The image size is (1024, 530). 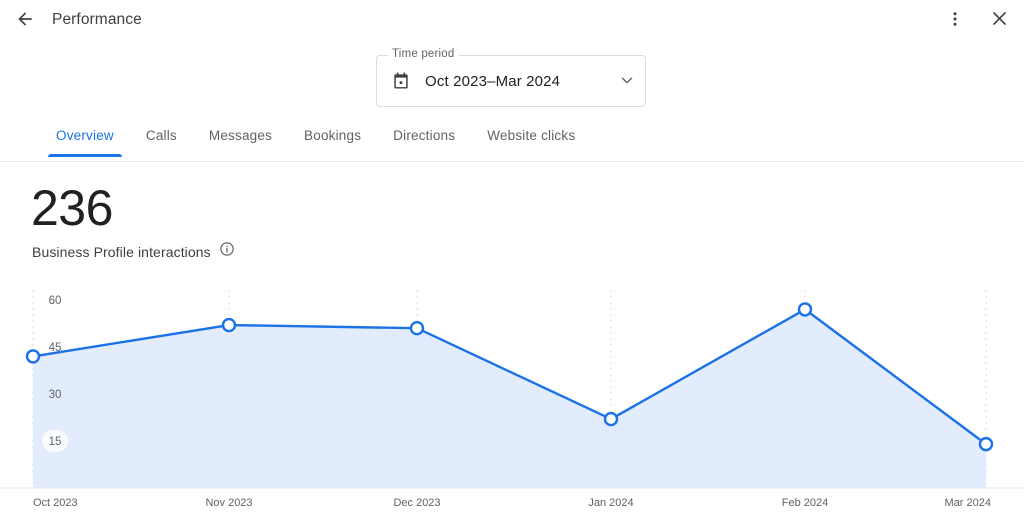 What do you see at coordinates (85, 139) in the screenshot?
I see `tab-overview: Overview` at bounding box center [85, 139].